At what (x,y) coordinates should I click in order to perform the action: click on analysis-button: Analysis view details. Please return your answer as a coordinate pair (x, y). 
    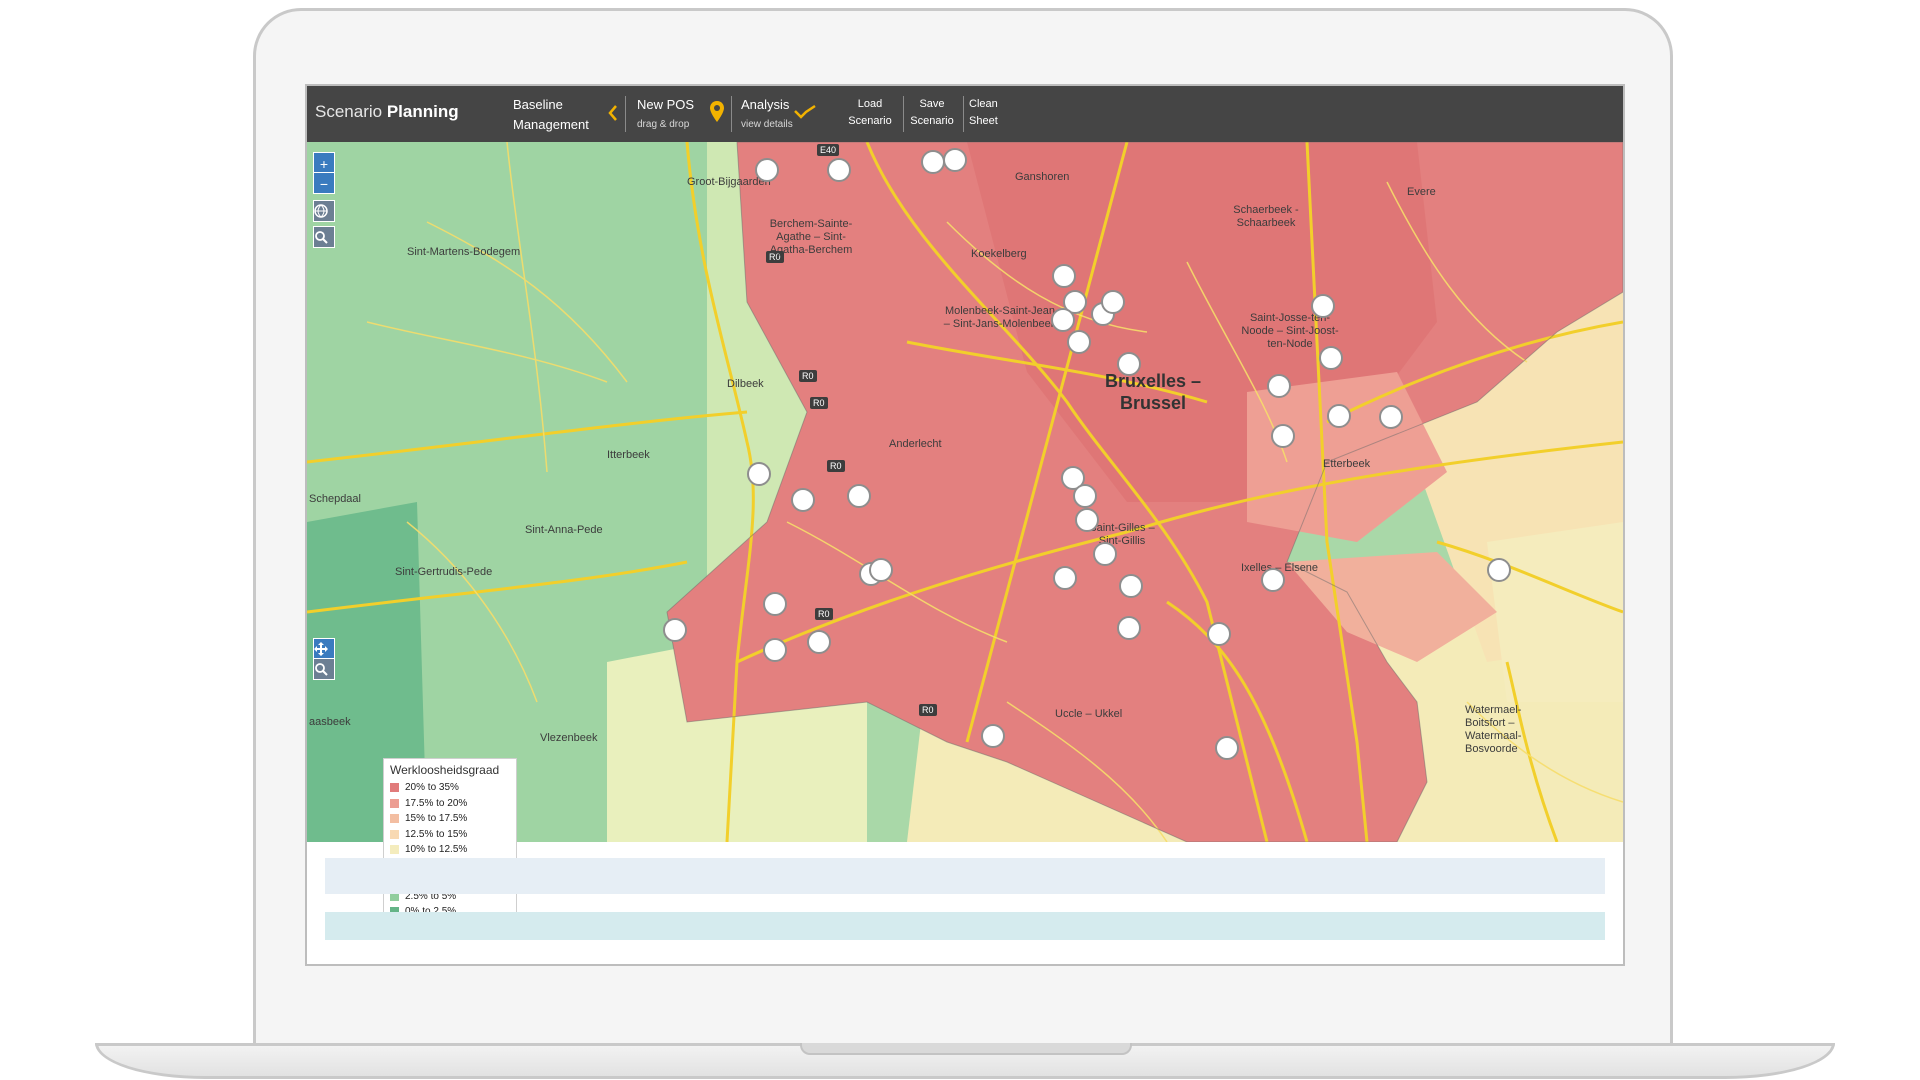
    Looking at the image, I should click on (767, 114).